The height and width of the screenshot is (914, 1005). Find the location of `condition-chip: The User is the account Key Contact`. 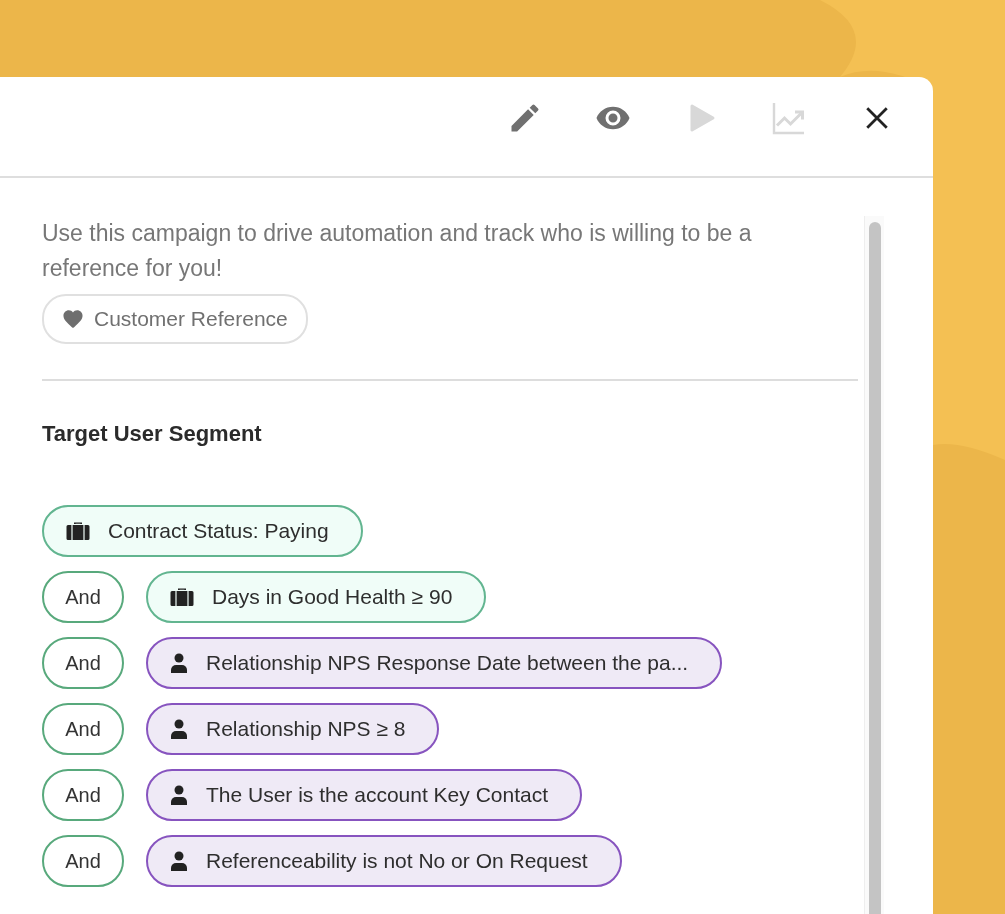

condition-chip: The User is the account Key Contact is located at coordinates (364, 794).